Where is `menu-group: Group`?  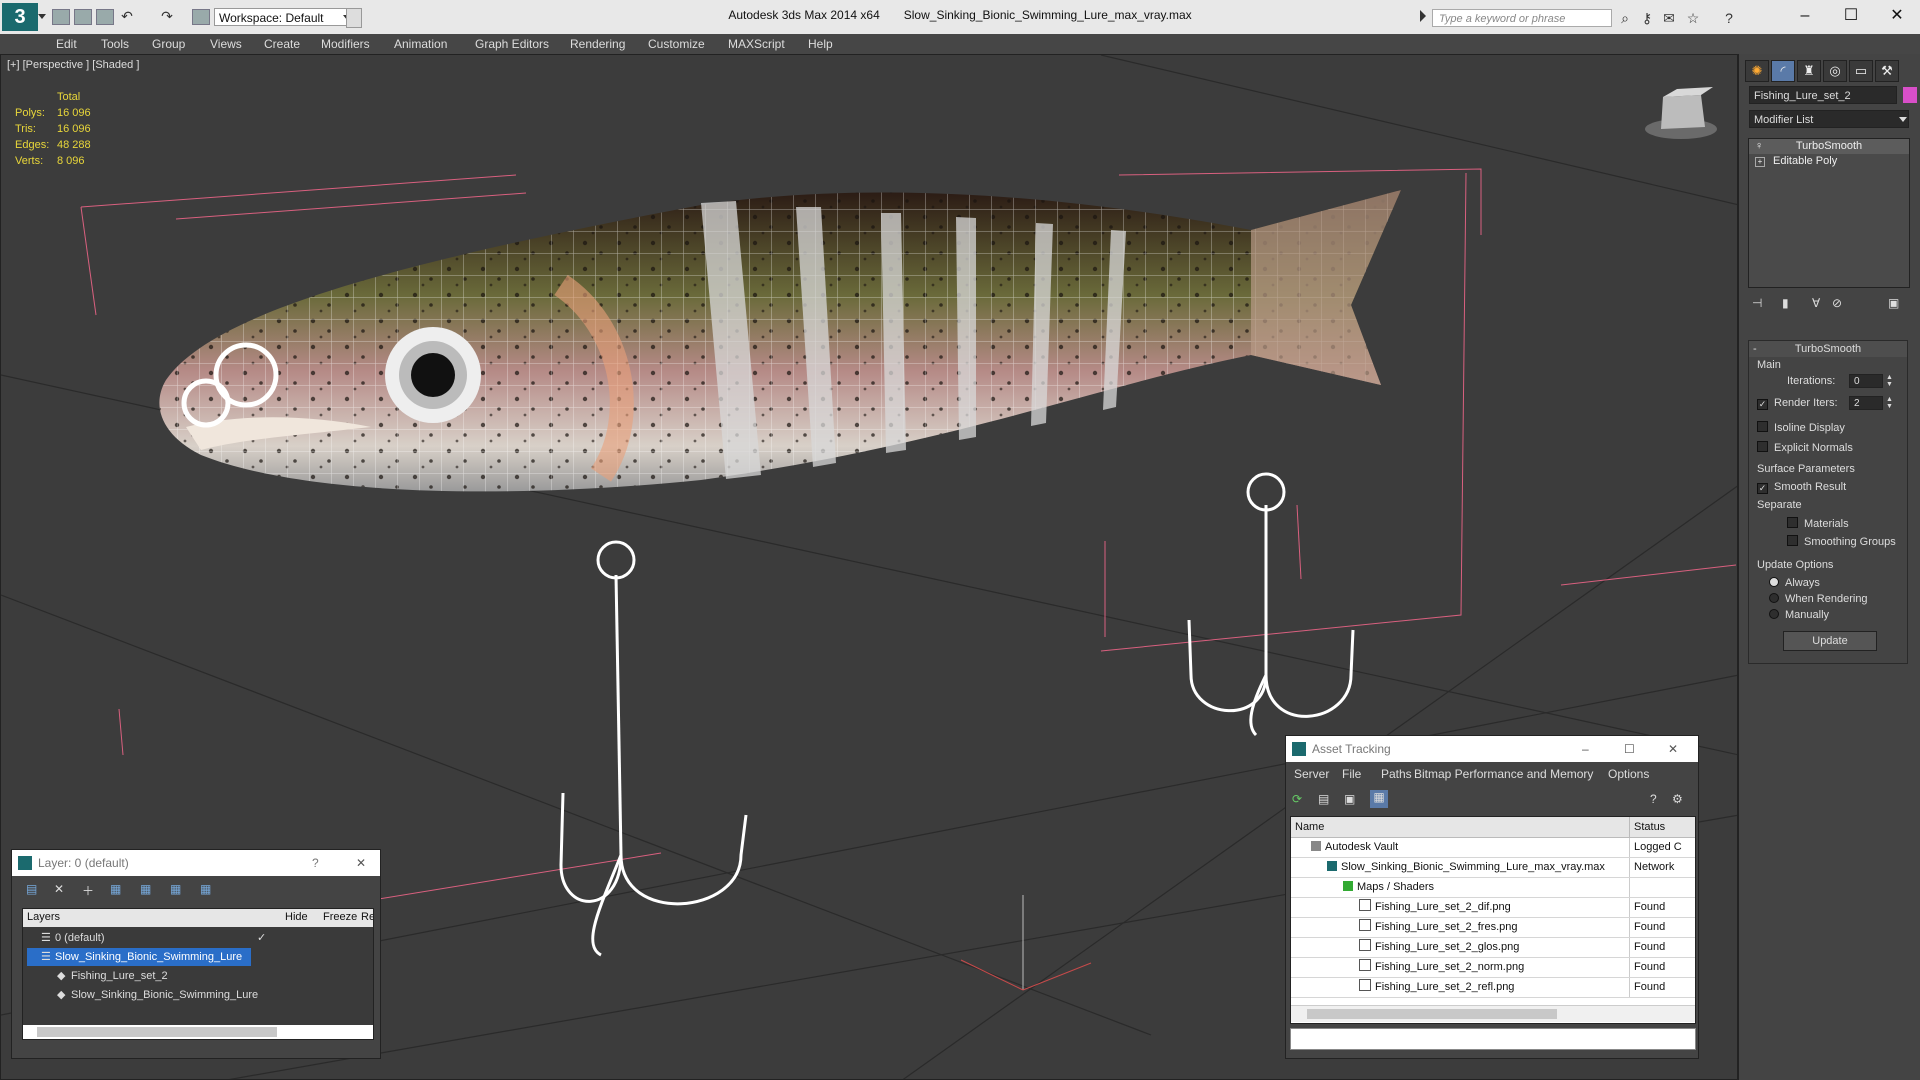
menu-group: Group is located at coordinates (168, 44).